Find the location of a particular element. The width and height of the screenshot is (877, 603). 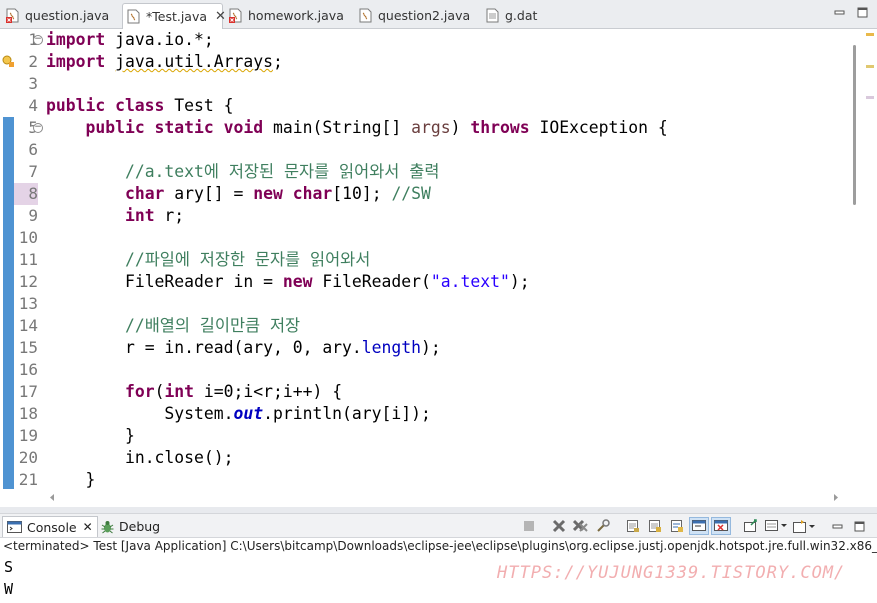

tab-question2-java: question2.java is located at coordinates (417, 15).